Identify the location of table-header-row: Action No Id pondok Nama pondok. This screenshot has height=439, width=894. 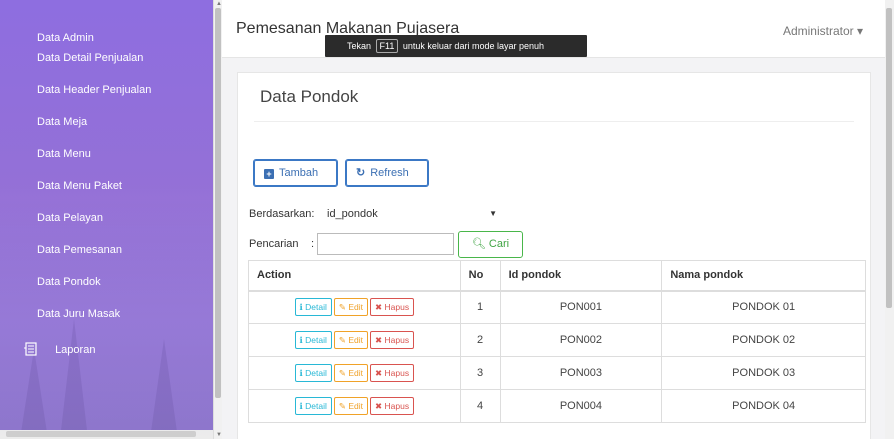
(557, 276).